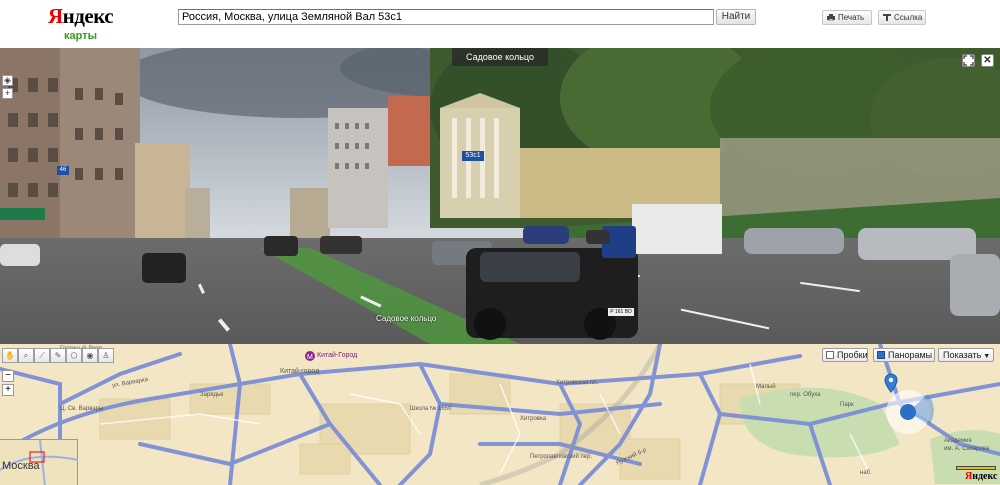  What do you see at coordinates (473, 155) in the screenshot?
I see `house-number-sign: 53с1` at bounding box center [473, 155].